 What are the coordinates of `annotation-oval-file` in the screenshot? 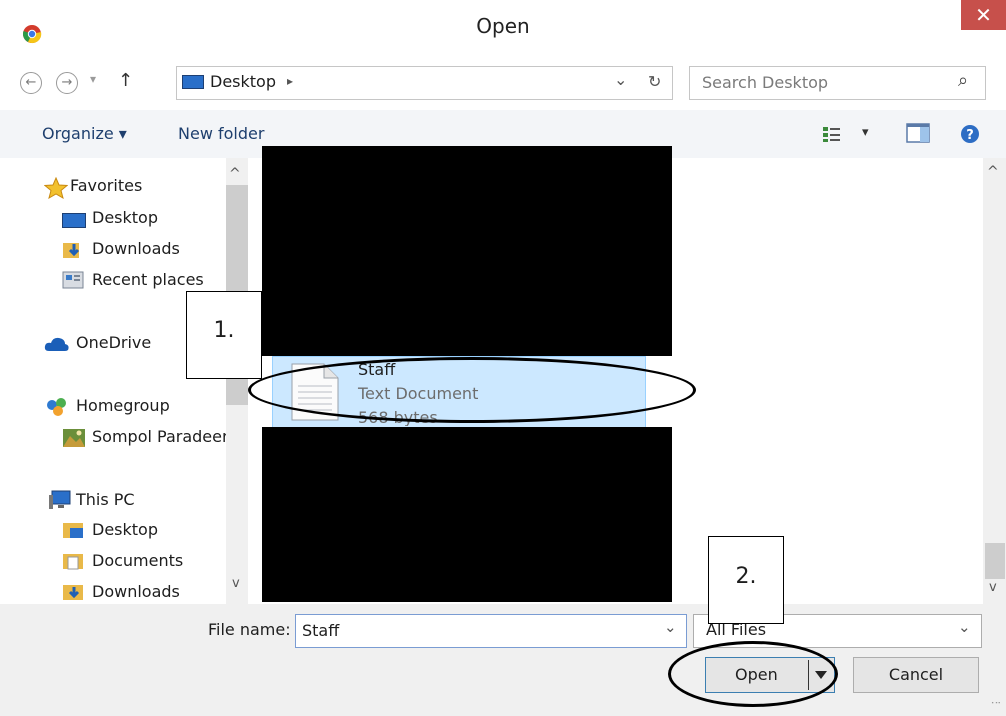 It's located at (472, 390).